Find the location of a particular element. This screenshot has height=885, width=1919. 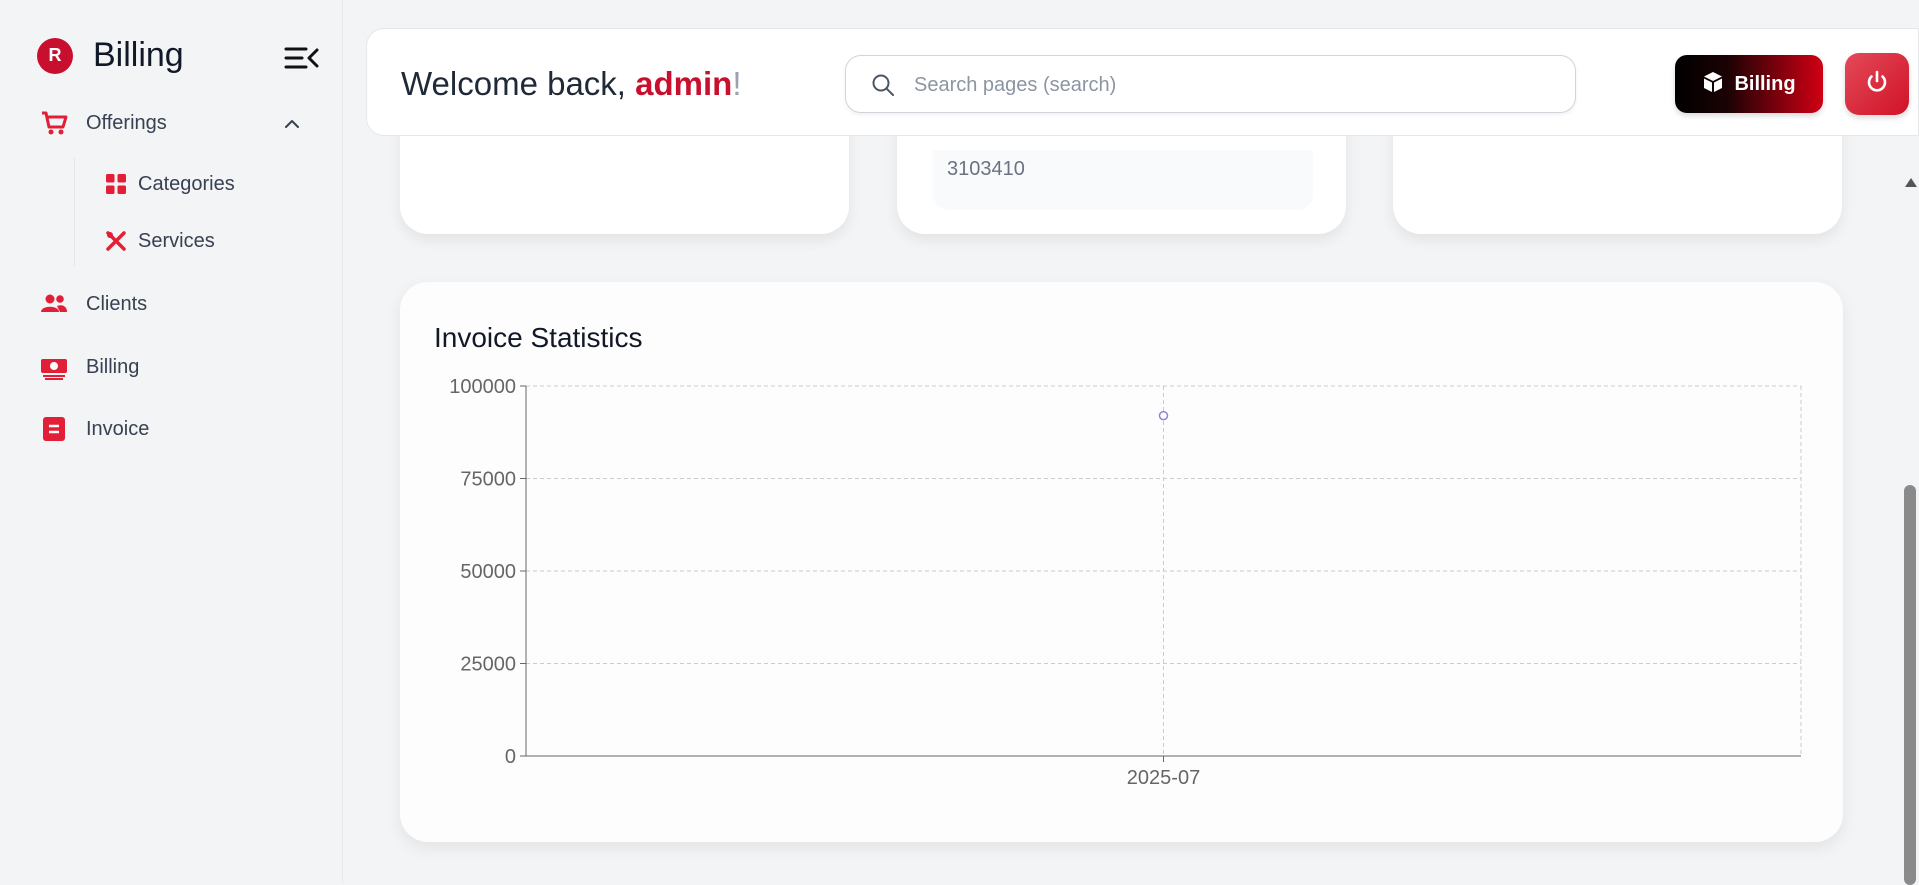

search-icon is located at coordinates (883, 85).